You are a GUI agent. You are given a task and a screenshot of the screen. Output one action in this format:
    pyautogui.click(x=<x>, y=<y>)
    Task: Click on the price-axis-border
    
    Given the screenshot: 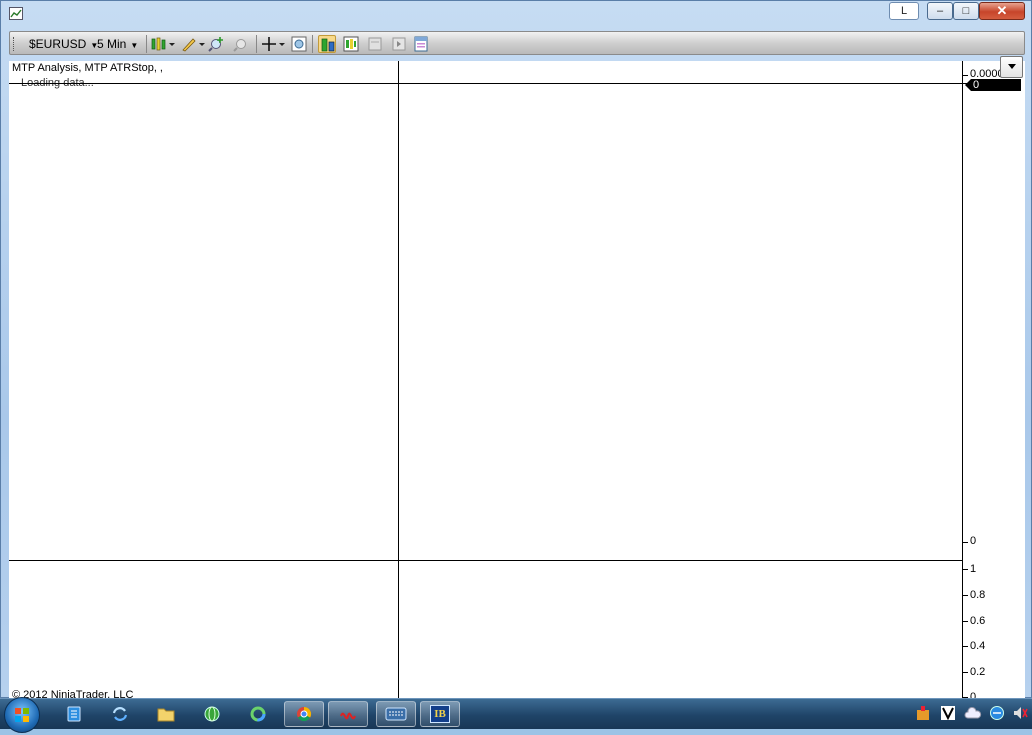 What is the action you would take?
    pyautogui.click(x=962, y=380)
    